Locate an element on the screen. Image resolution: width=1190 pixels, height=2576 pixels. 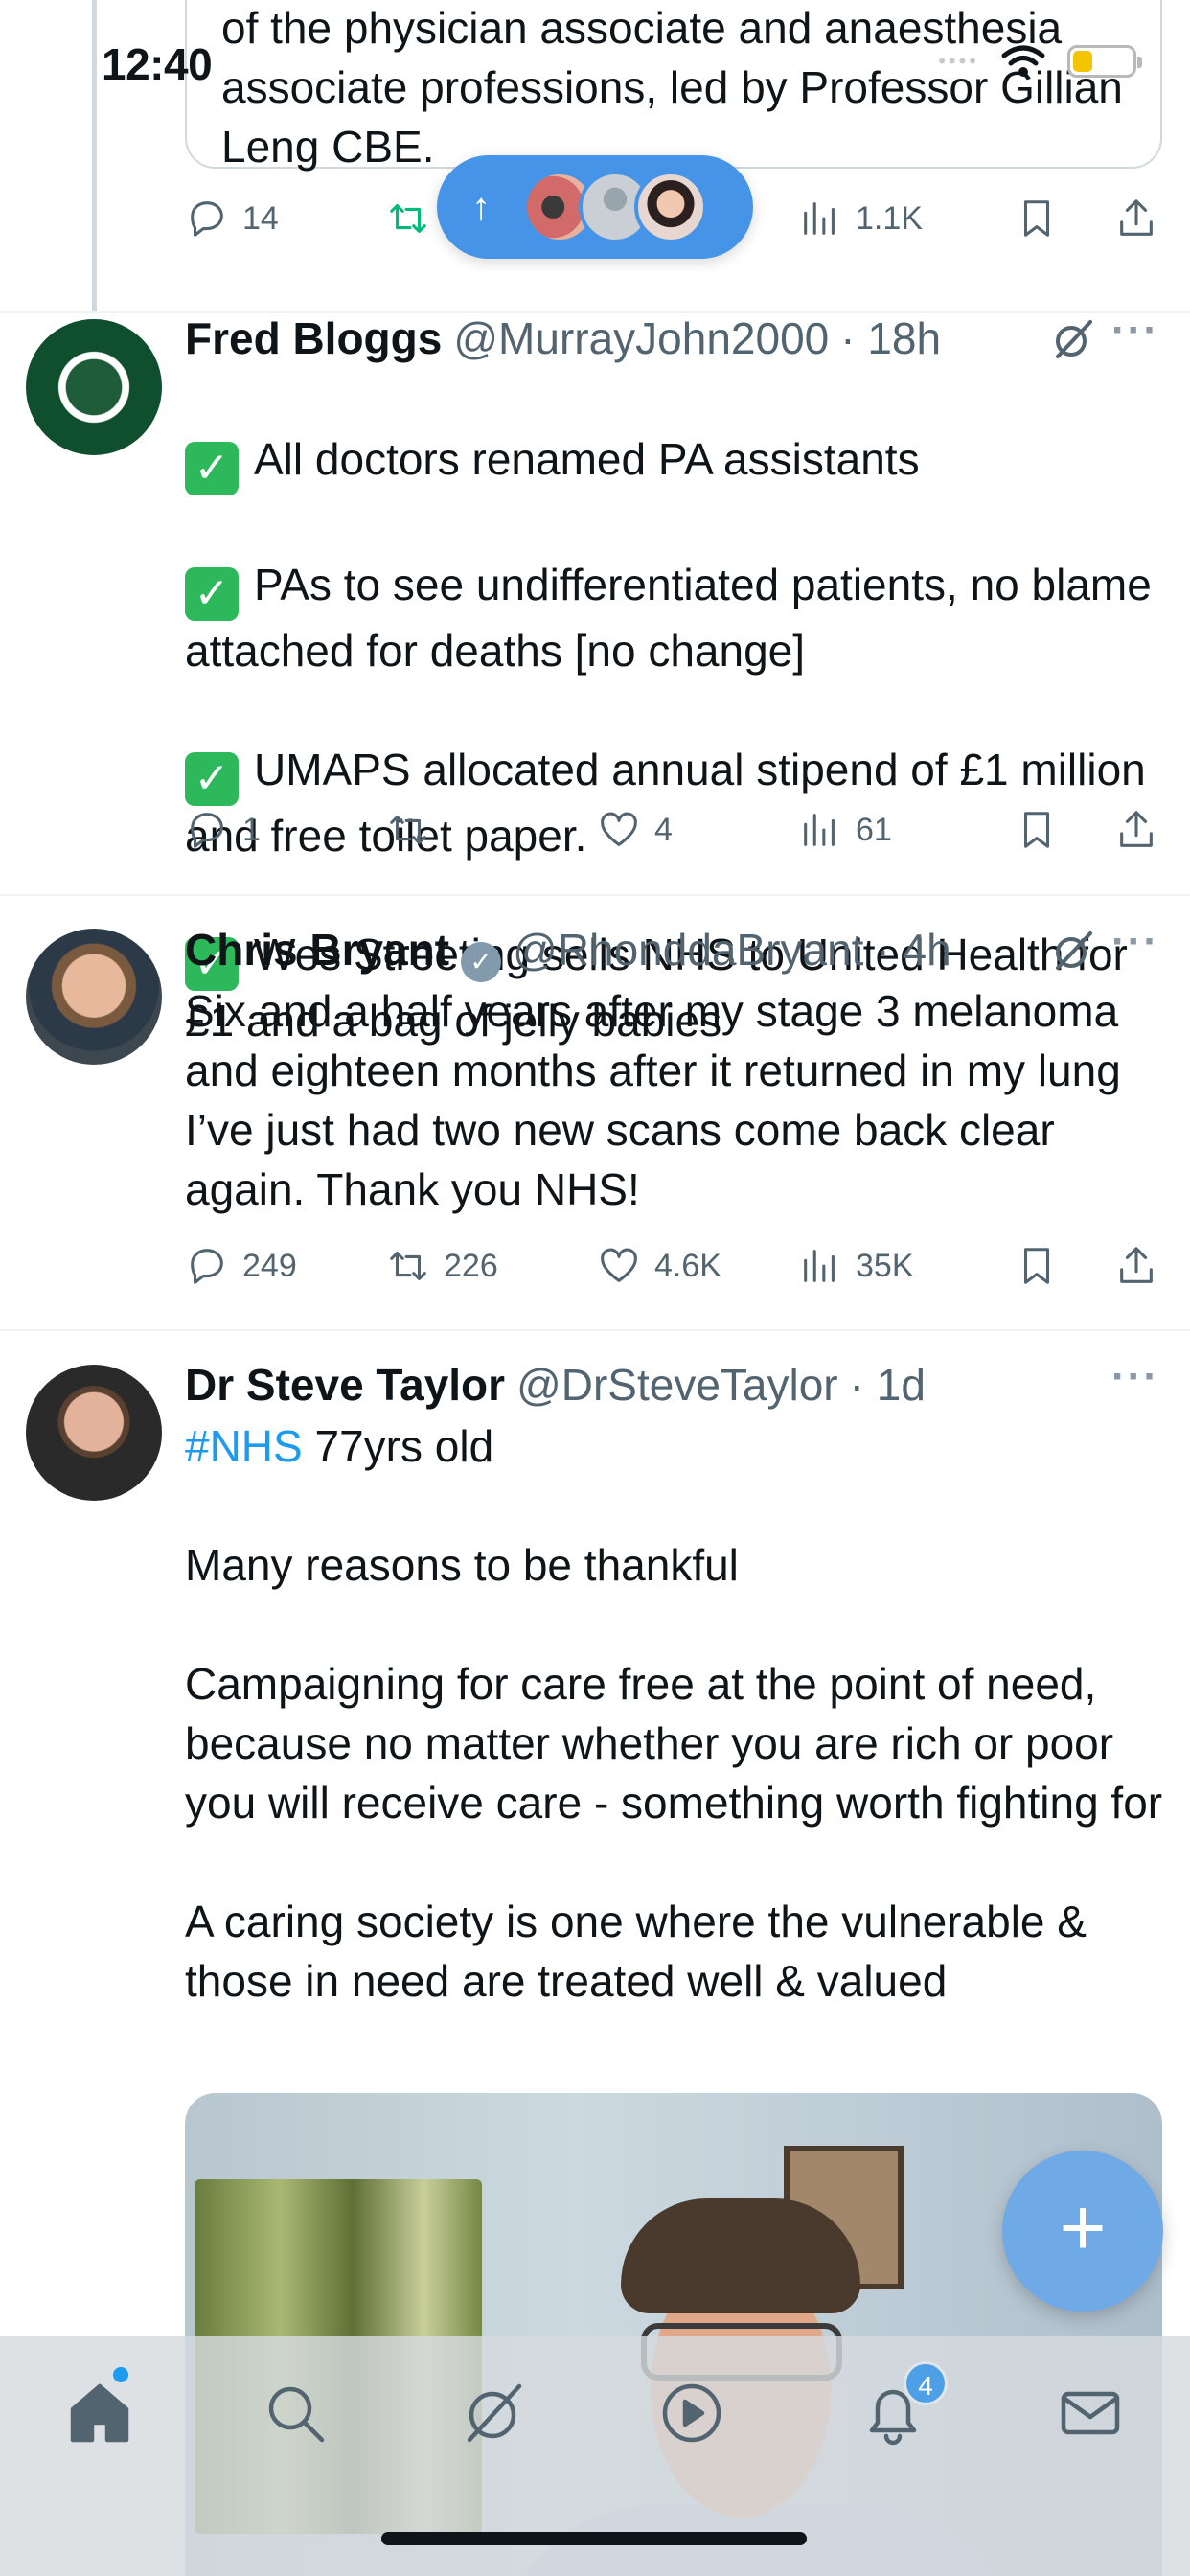
post-time: · 1d is located at coordinates (888, 1385).